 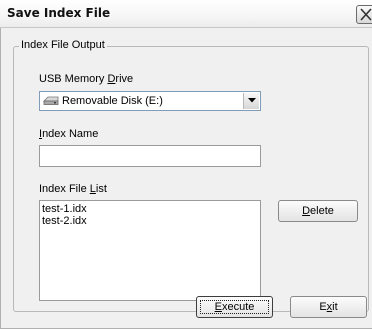 What do you see at coordinates (186, 14) in the screenshot?
I see `title-bar: Save Index File` at bounding box center [186, 14].